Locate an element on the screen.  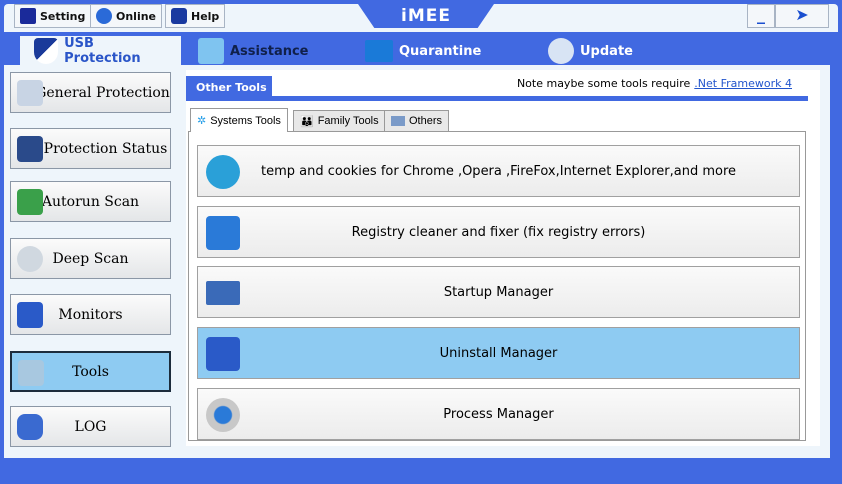
tab-usb-protection: USB Protection is located at coordinates (100, 51).